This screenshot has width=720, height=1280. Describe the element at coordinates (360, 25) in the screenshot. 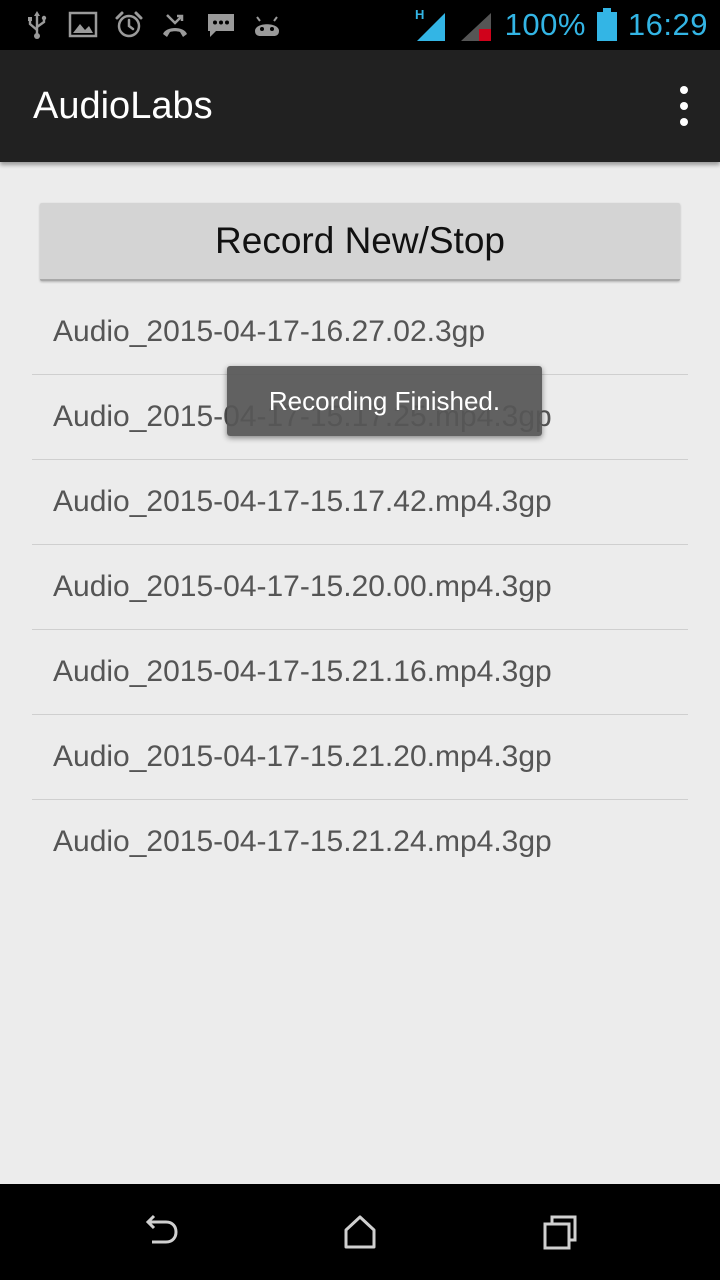

I see `status-bar: H 100% 16:29` at that location.